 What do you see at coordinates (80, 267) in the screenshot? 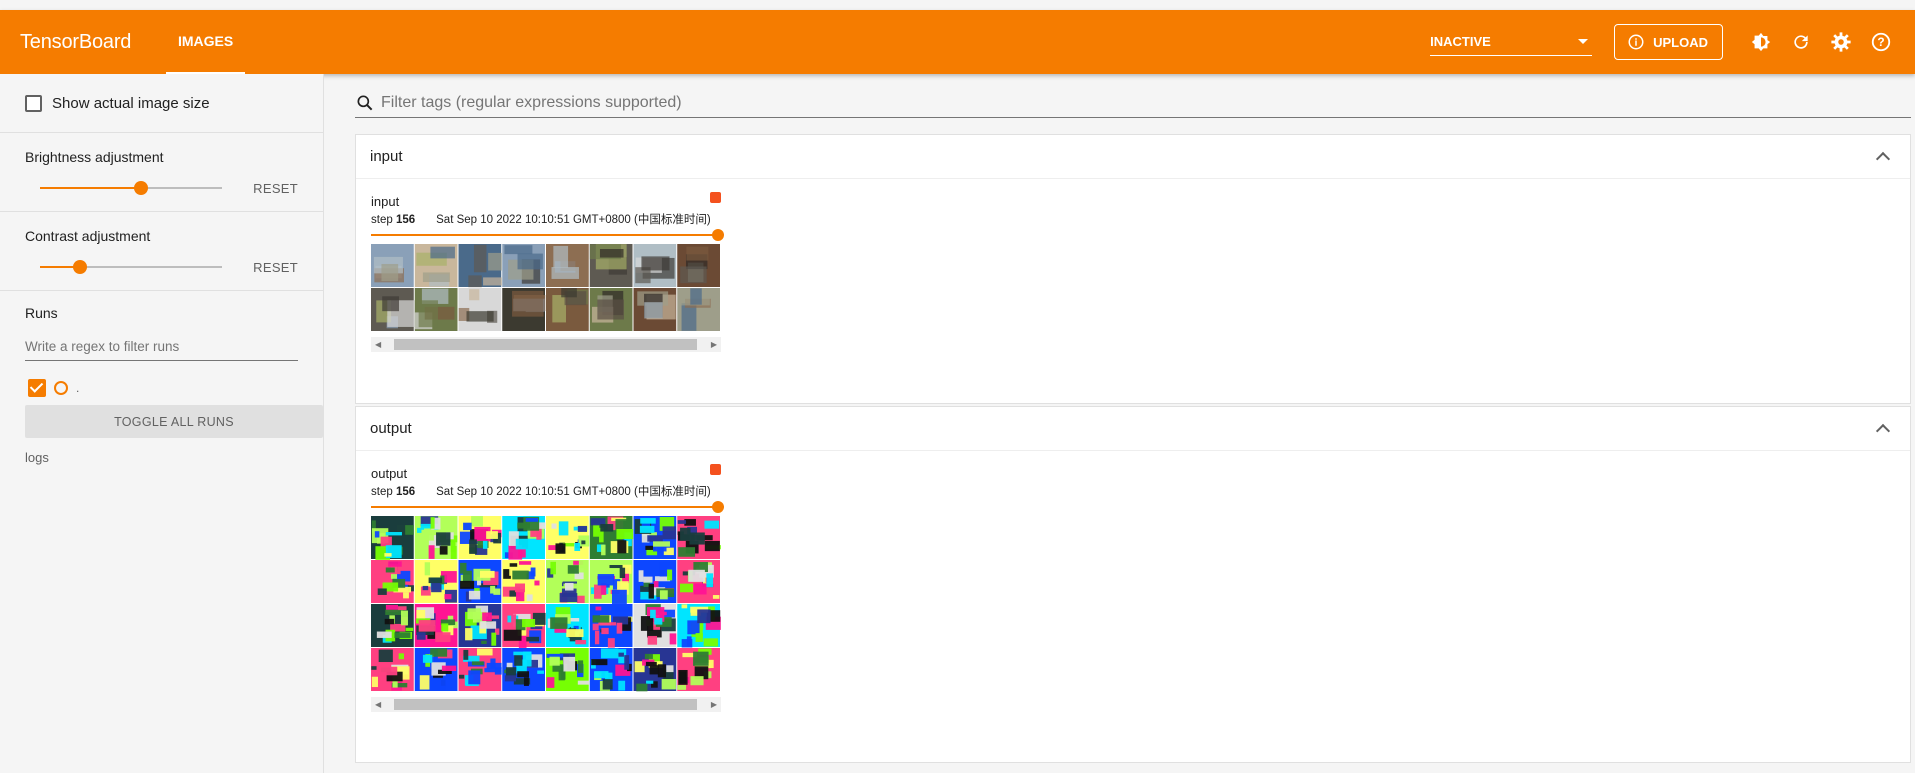
I see `contrast-slider-thumb` at bounding box center [80, 267].